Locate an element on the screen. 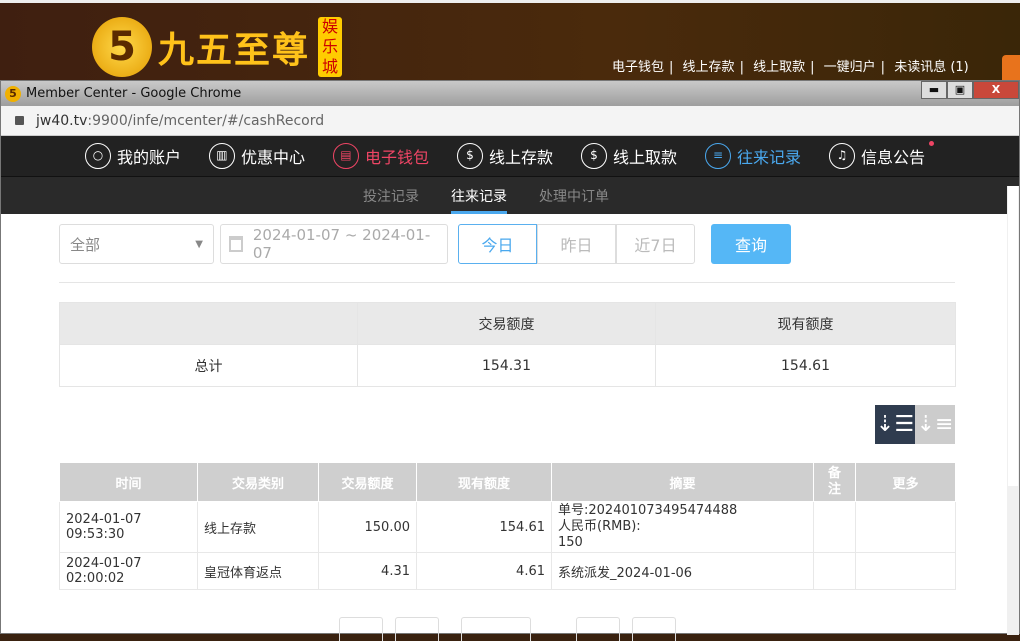 Image resolution: width=1020 pixels, height=641 pixels. minimize-button: ▬ is located at coordinates (934, 90).